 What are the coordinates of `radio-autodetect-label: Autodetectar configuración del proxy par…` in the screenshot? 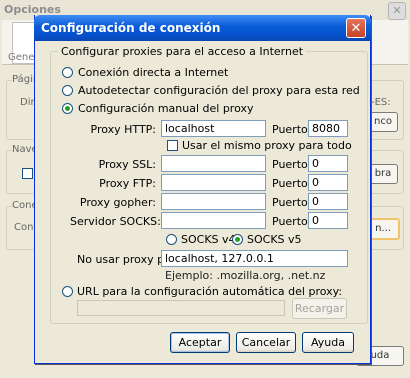 It's located at (219, 90).